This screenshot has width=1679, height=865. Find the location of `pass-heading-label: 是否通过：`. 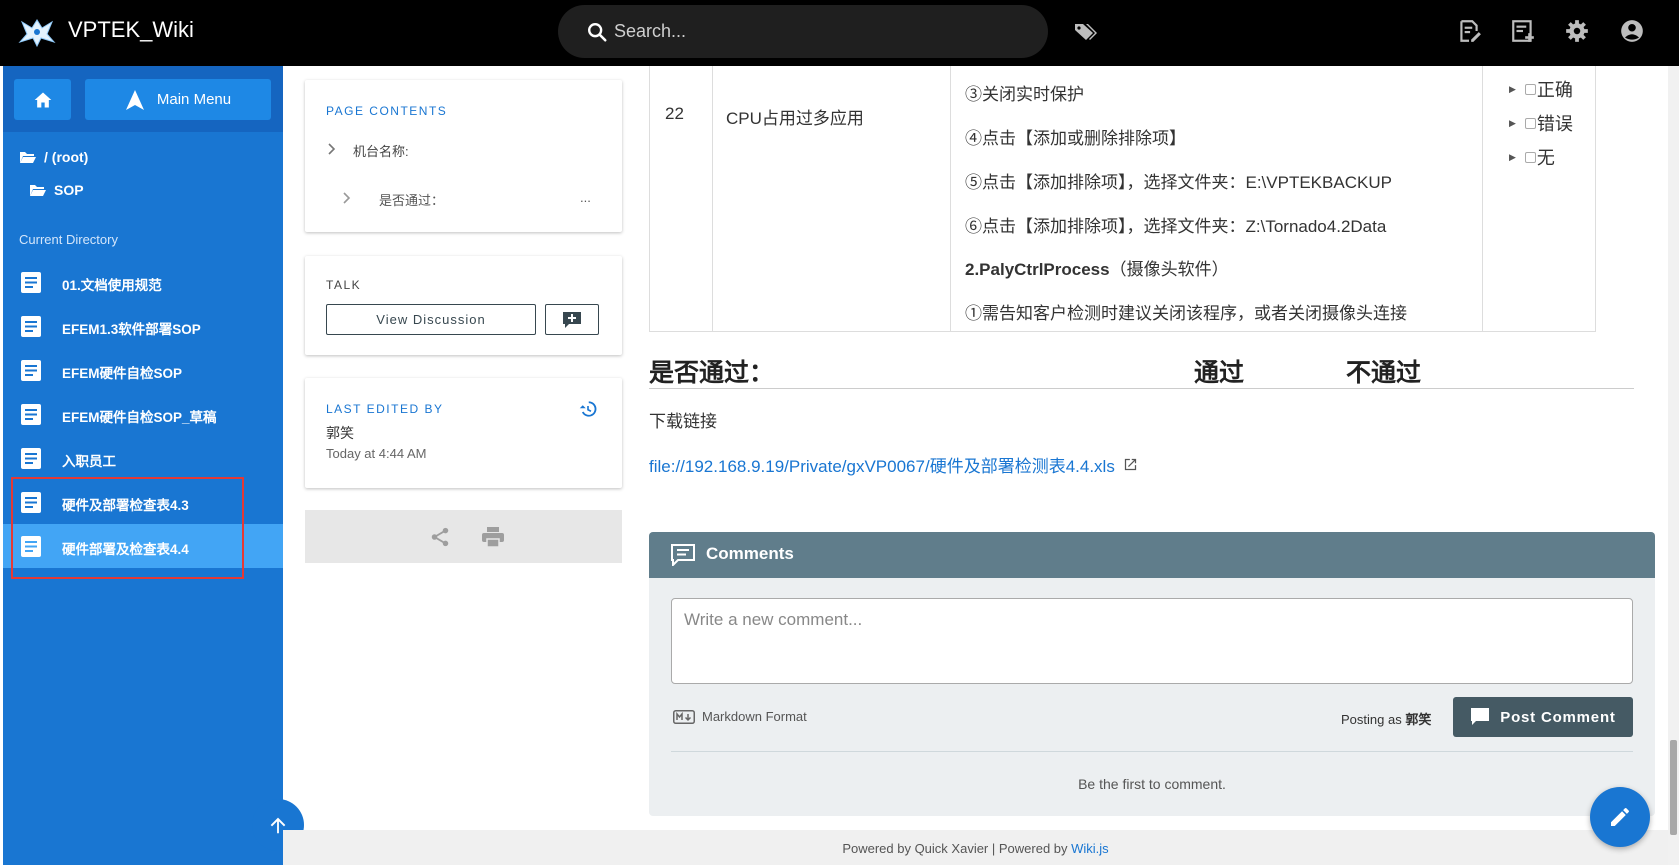

pass-heading-label: 是否通过： is located at coordinates (712, 373).